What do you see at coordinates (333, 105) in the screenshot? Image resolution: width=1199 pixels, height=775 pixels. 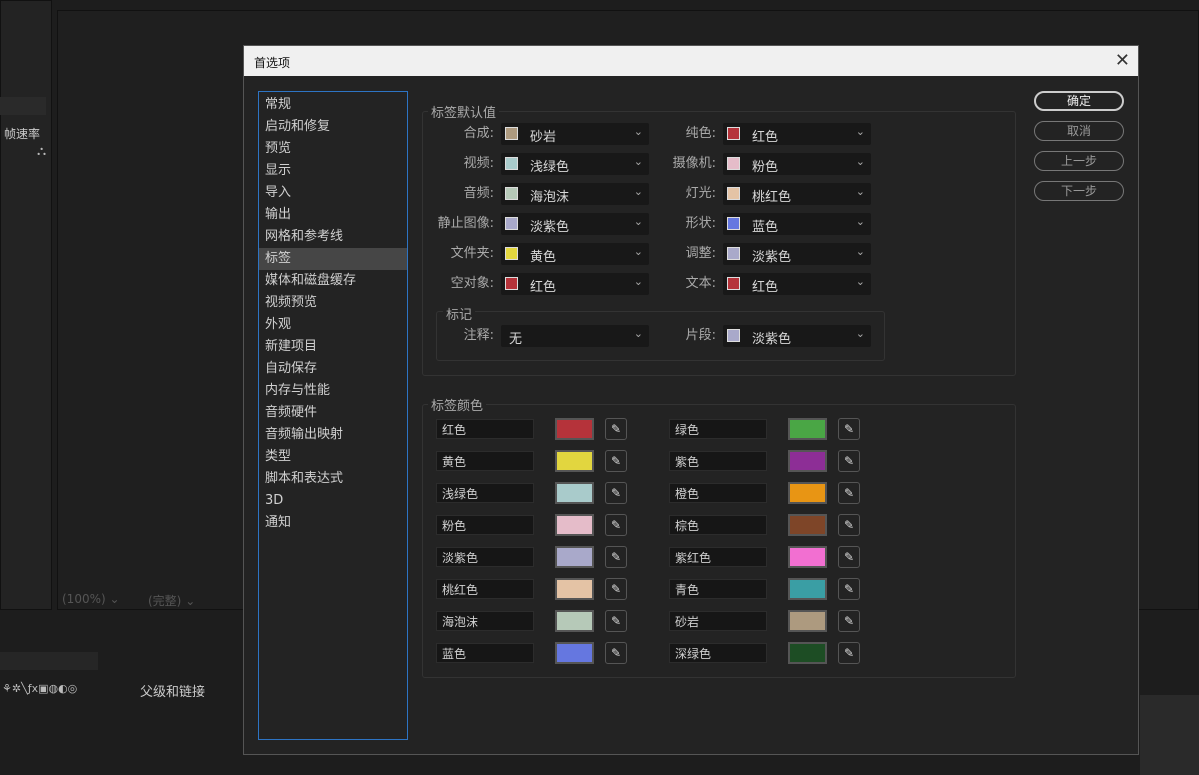 I see `nav-item: 常规` at bounding box center [333, 105].